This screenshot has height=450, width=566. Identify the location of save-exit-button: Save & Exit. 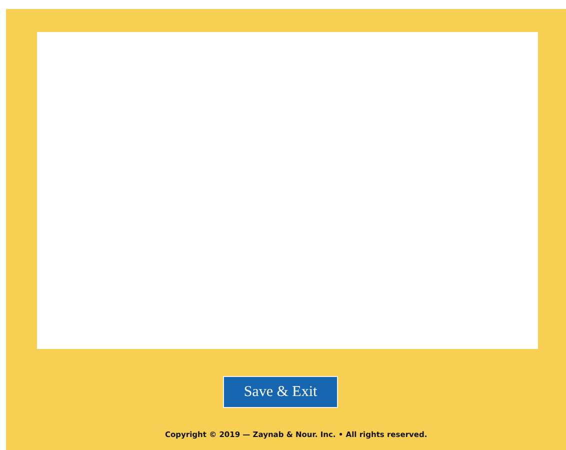
(280, 392).